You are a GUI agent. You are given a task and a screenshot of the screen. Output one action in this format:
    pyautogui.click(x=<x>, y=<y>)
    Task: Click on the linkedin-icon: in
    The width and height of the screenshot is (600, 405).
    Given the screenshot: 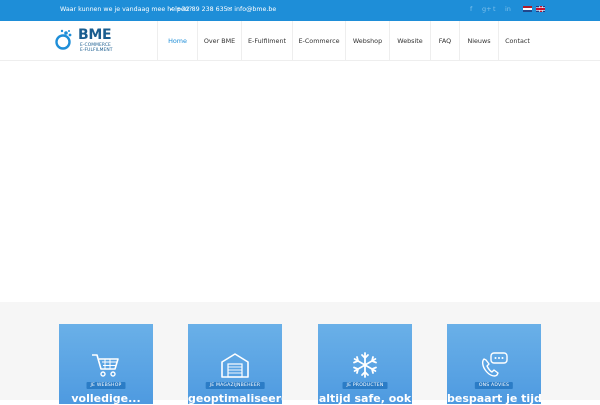 What is the action you would take?
    pyautogui.click(x=508, y=9)
    